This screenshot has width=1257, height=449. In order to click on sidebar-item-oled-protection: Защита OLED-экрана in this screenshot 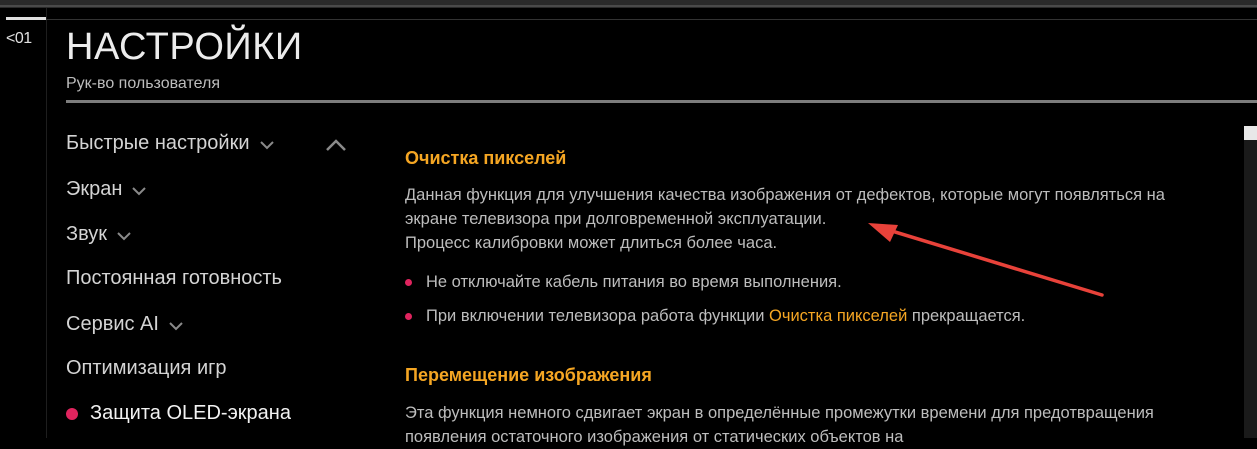, I will do `click(178, 413)`.